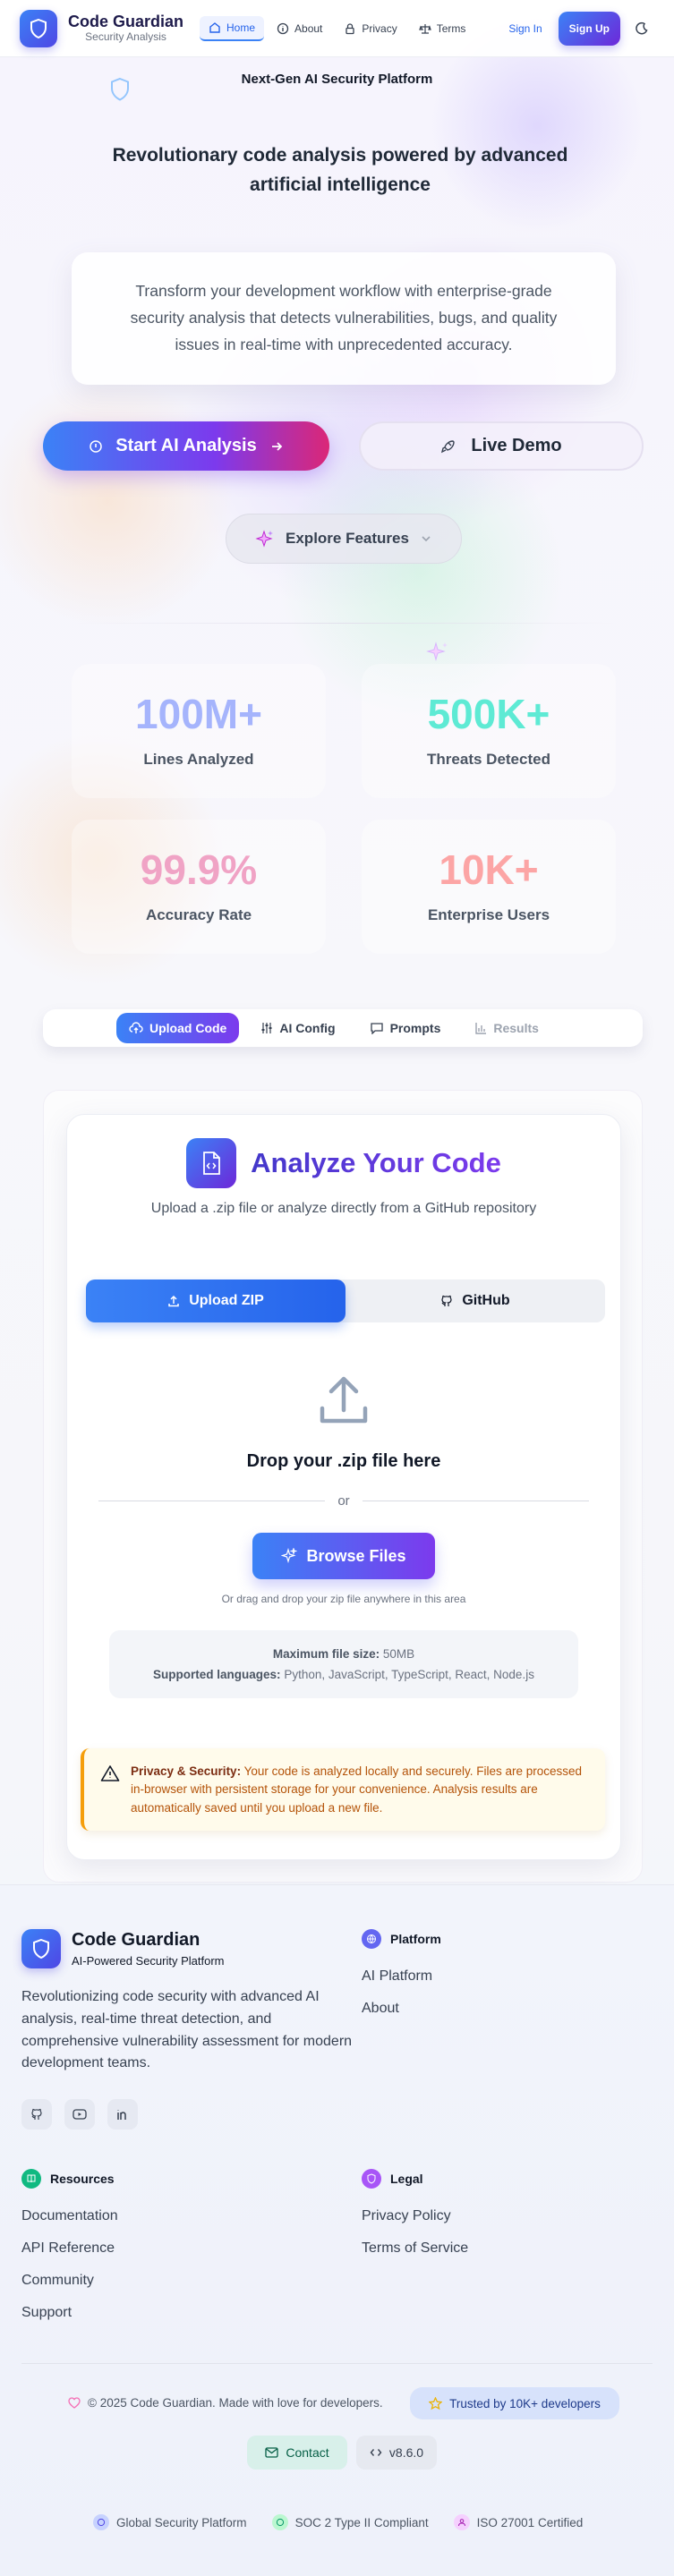 The image size is (674, 2576). I want to click on stat-label: Accuracy Rate, so click(198, 914).